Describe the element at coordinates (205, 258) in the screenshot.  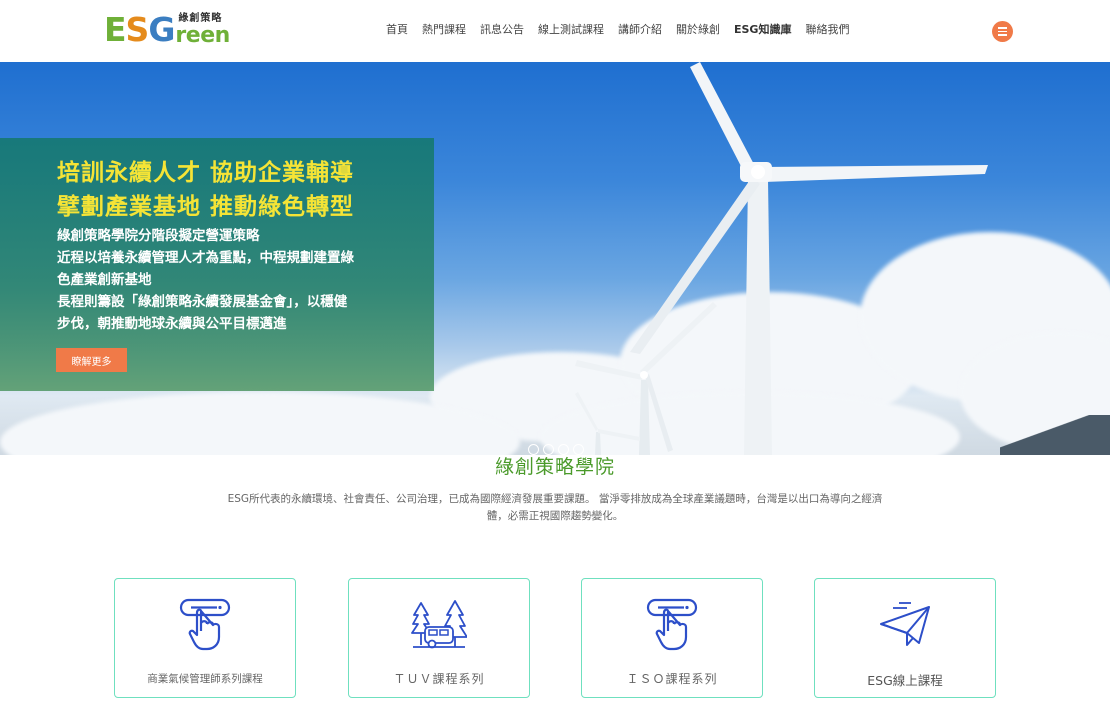
I see `hero-text-line: 近程以培養永續管理人才為重點，中程規劃建置綠` at that location.